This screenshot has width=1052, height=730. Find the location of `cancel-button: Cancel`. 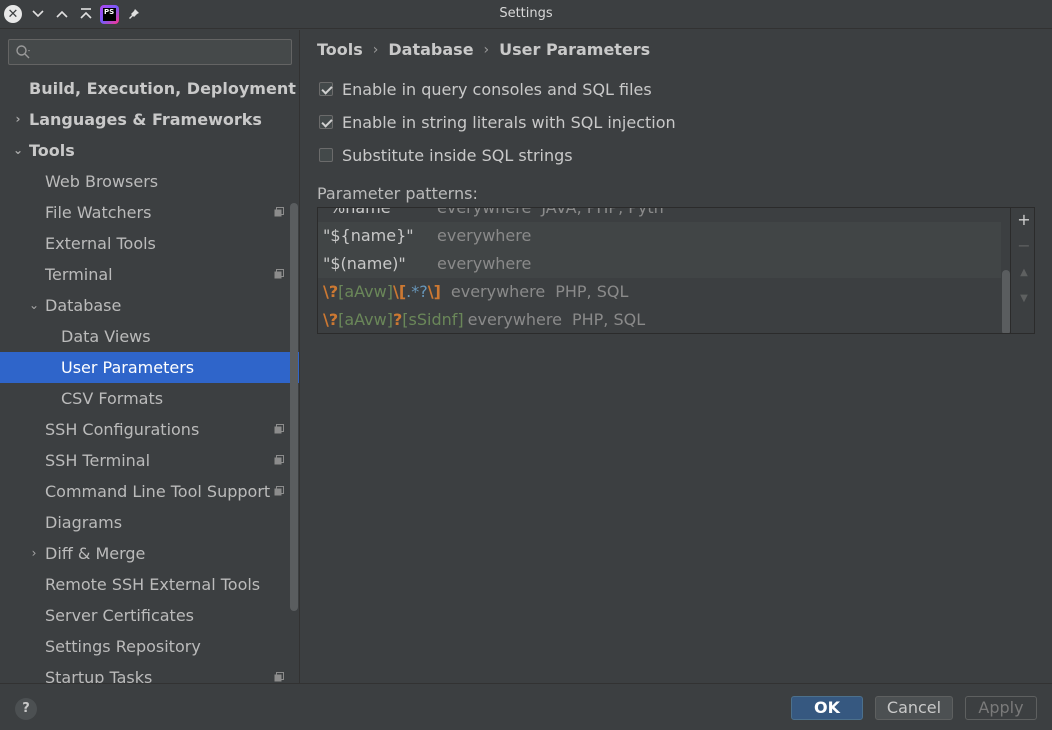

cancel-button: Cancel is located at coordinates (914, 708).